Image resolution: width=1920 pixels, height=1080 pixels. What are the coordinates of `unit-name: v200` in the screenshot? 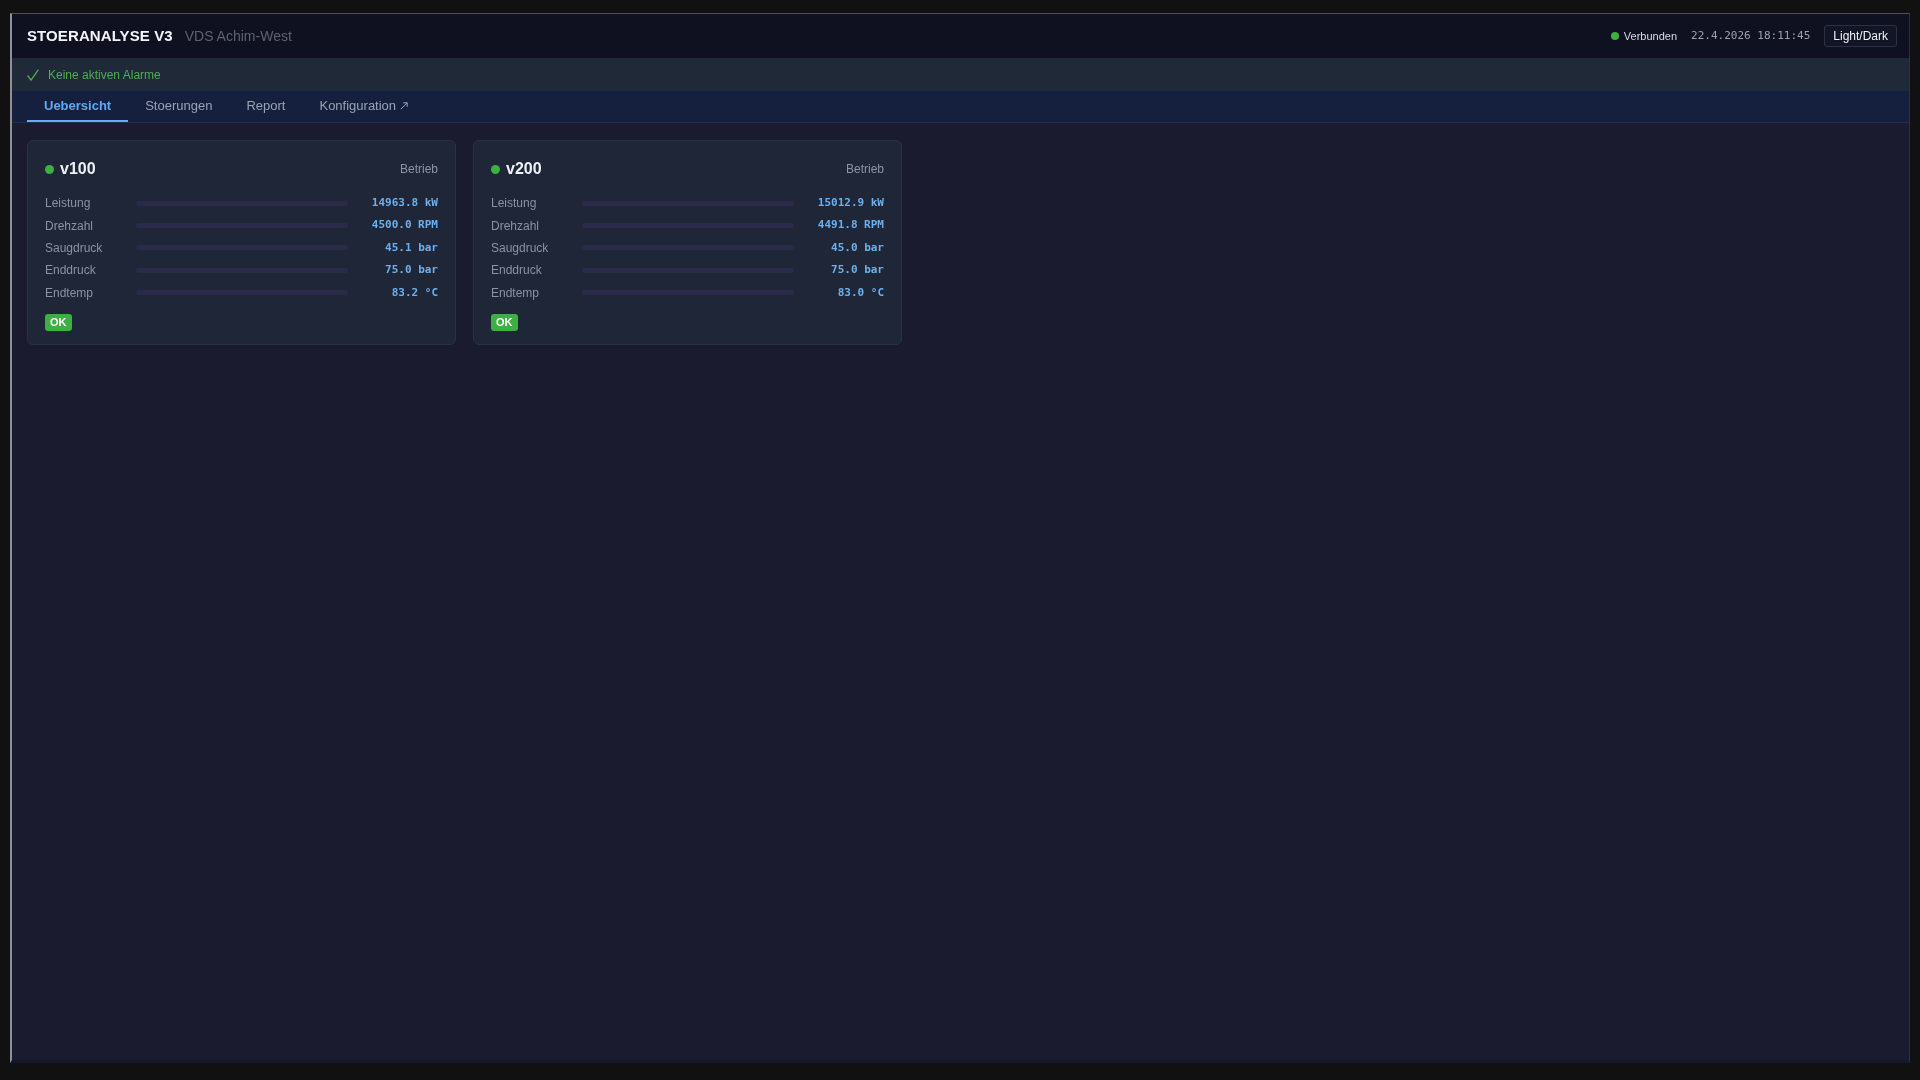 It's located at (524, 169).